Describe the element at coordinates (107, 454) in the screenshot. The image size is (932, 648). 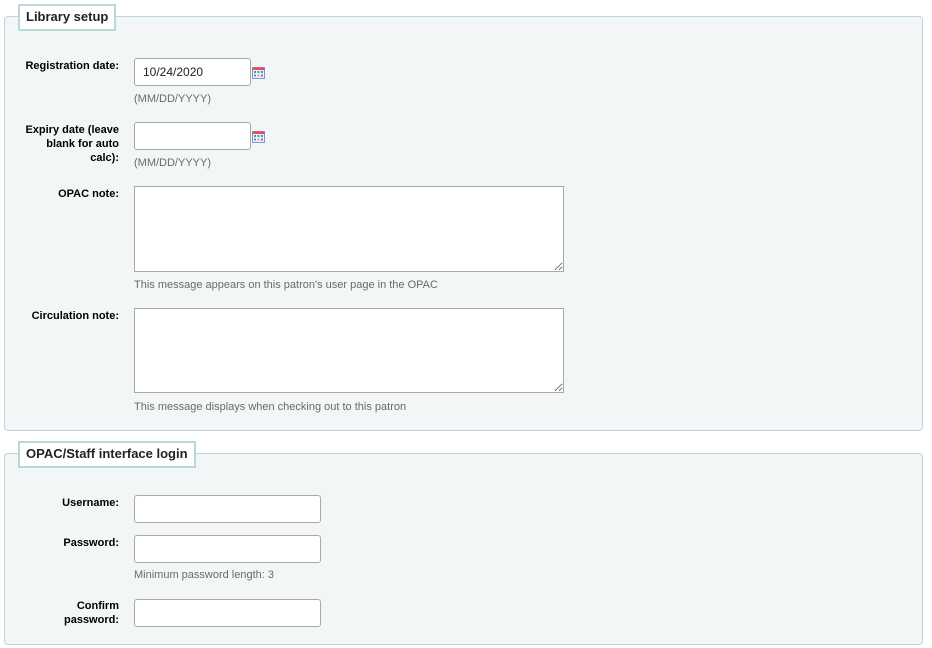
I see `login-legend: OPAC/Staff interface login` at that location.